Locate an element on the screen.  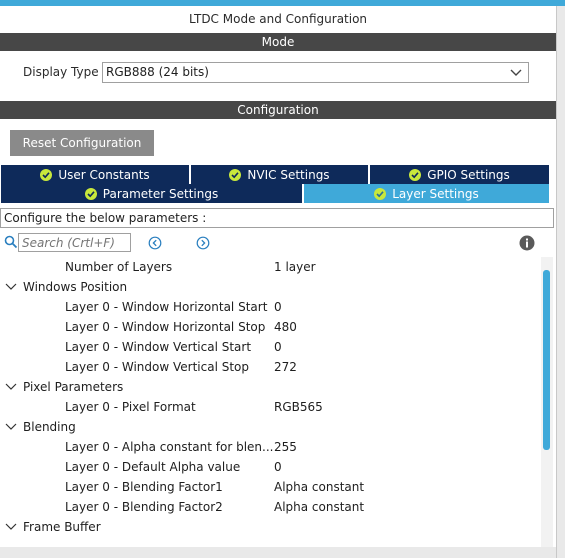
tree-group-pixel-parameters: Pixel Parameters is located at coordinates (270, 387).